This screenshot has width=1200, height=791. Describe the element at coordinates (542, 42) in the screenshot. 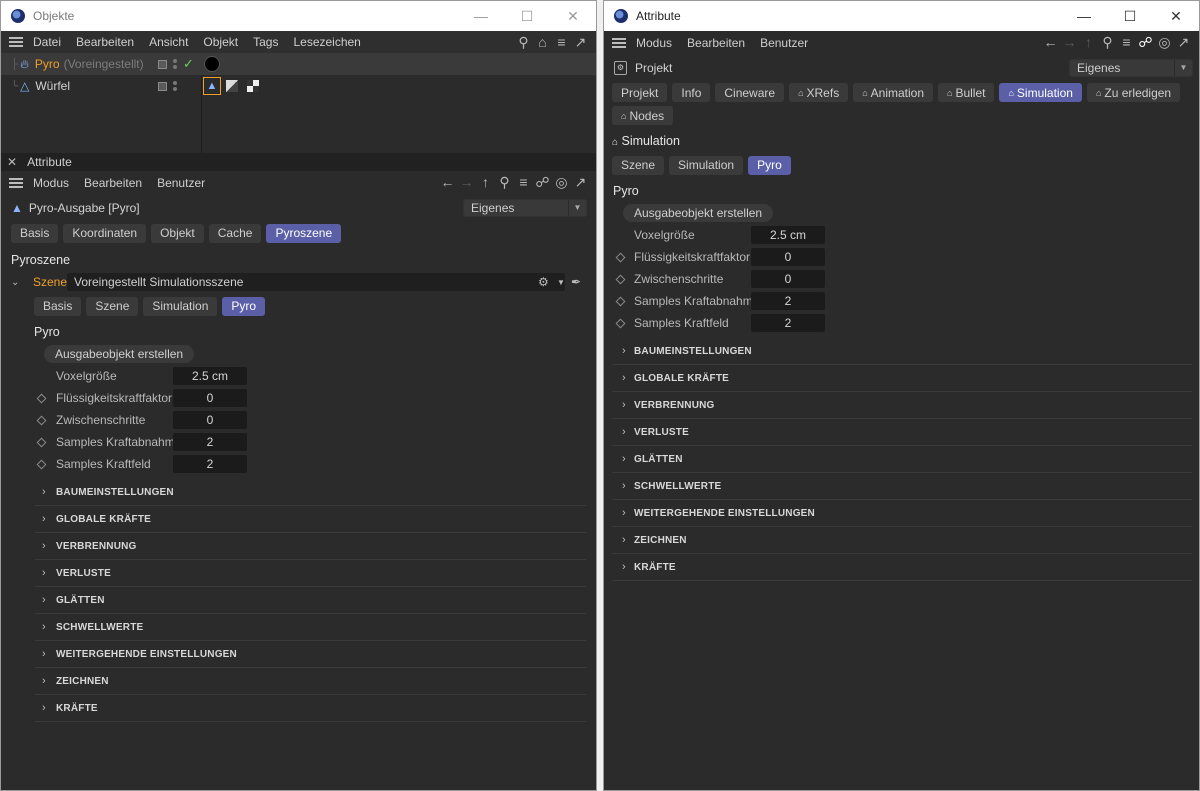

I see `home-icon: ⌂` at that location.